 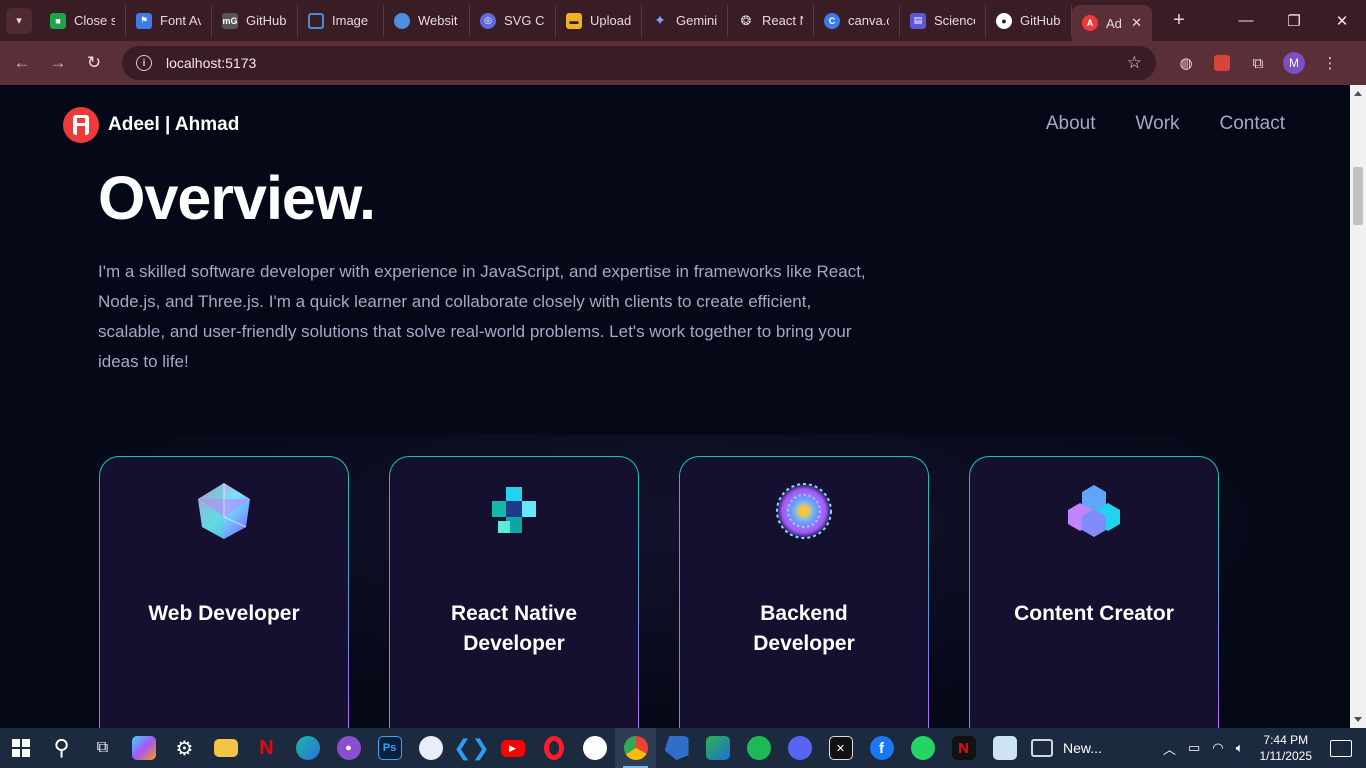 I want to click on service-card-content: Content Creator, so click(x=1094, y=592).